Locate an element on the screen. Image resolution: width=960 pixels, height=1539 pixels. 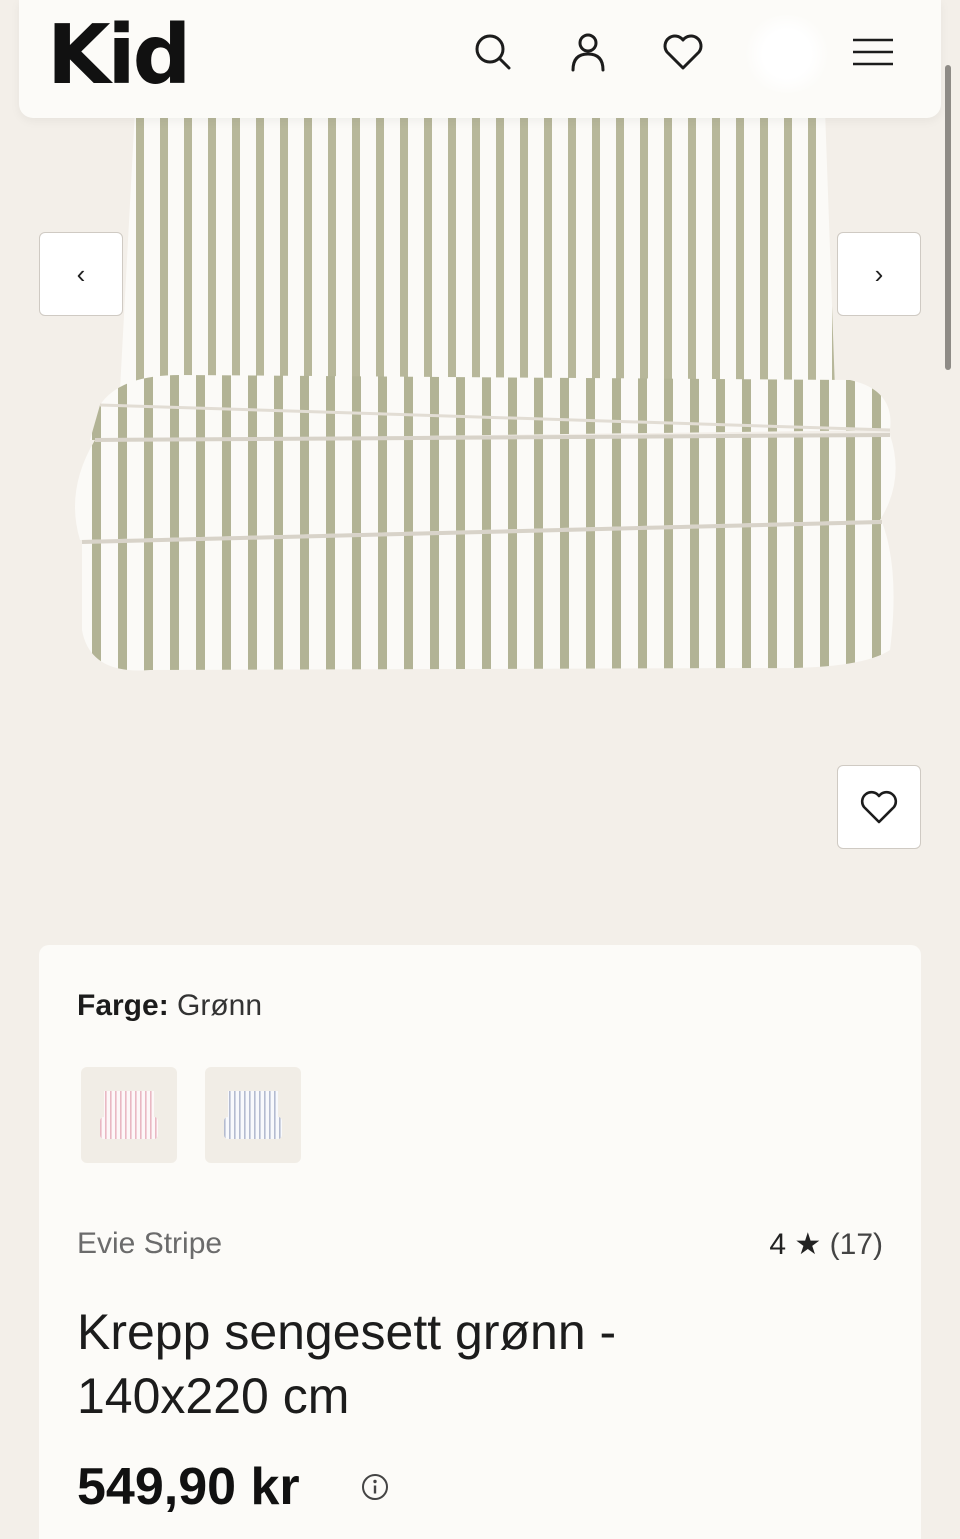
cart-badge is located at coordinates (787, 54).